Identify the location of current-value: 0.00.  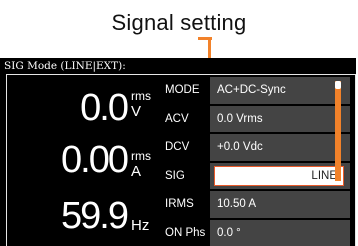
(95, 160).